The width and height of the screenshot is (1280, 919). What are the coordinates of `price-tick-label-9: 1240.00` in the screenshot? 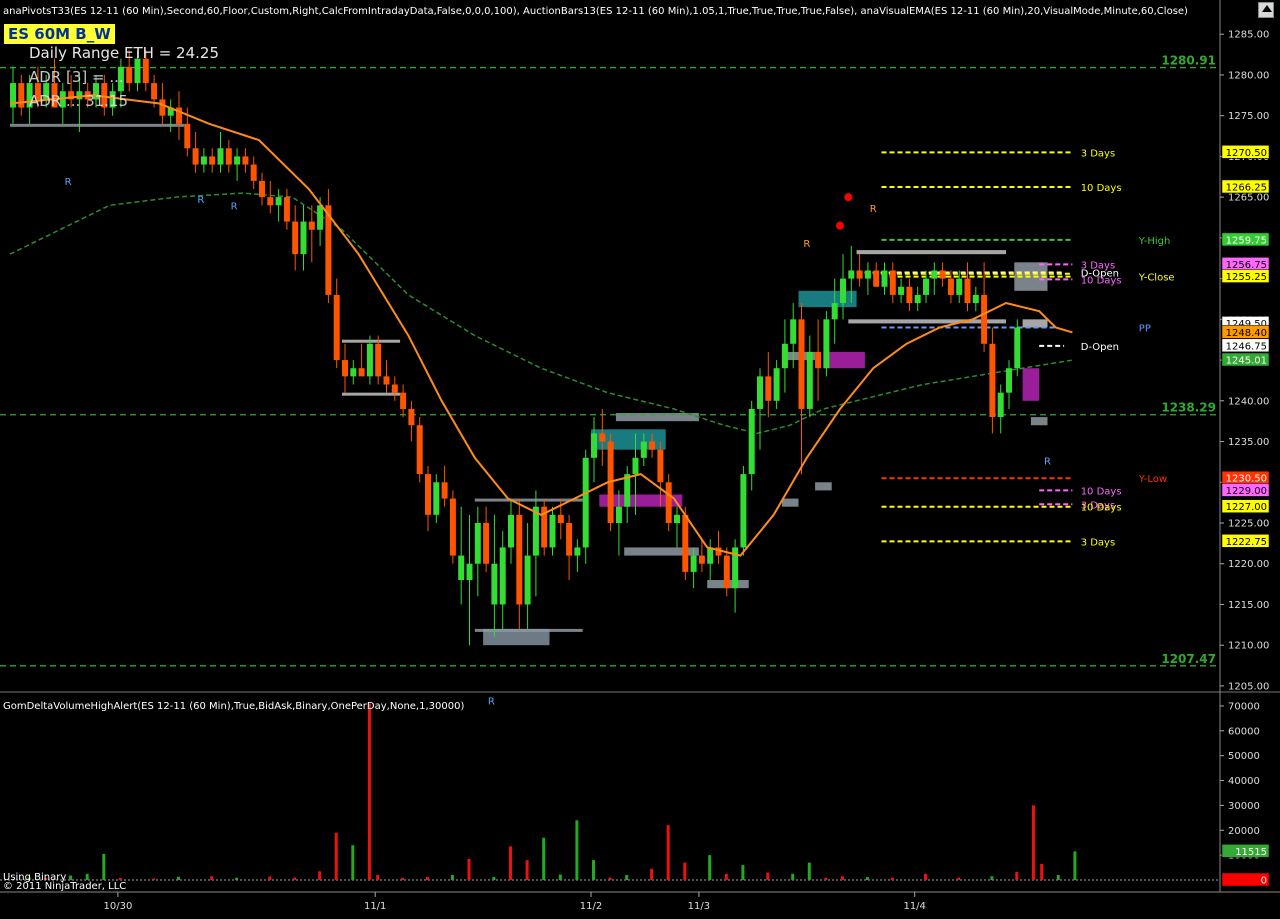 It's located at (1248, 401).